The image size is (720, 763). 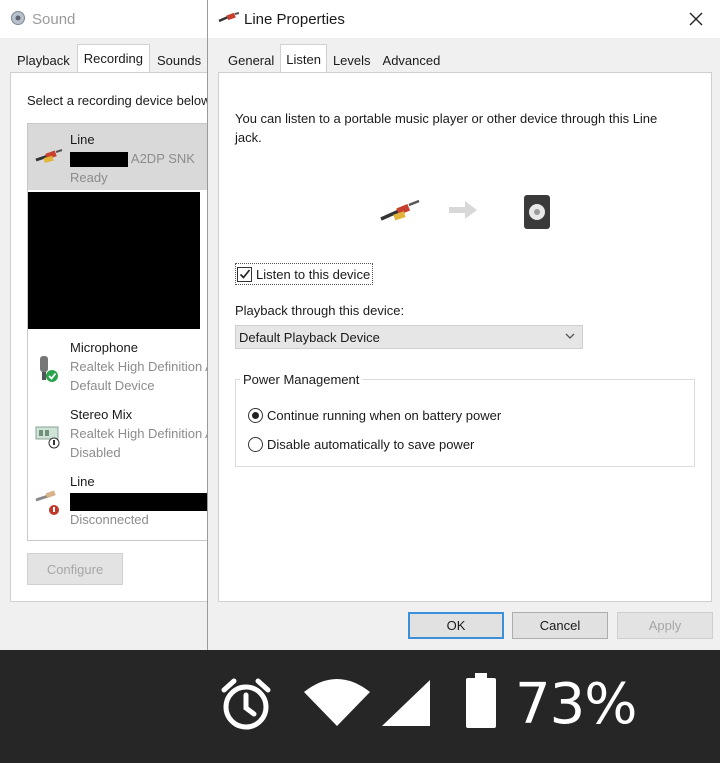 I want to click on playback-device-select: Default Playback Device, so click(x=409, y=337).